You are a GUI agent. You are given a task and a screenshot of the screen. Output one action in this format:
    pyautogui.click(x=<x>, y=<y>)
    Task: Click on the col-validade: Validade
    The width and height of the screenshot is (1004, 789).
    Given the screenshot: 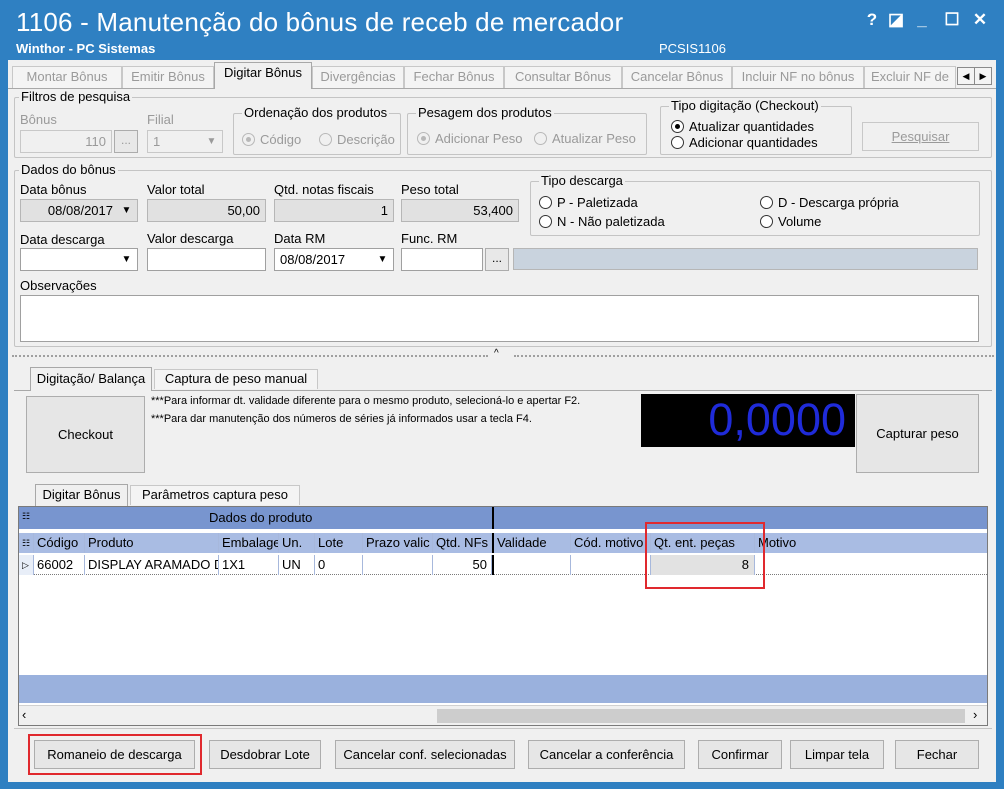 What is the action you would take?
    pyautogui.click(x=531, y=543)
    